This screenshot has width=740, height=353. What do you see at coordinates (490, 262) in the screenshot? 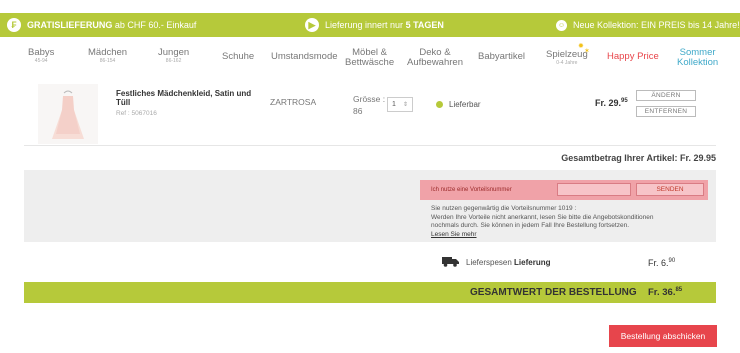
I see `shipping-label-text: Lieferspesen` at bounding box center [490, 262].